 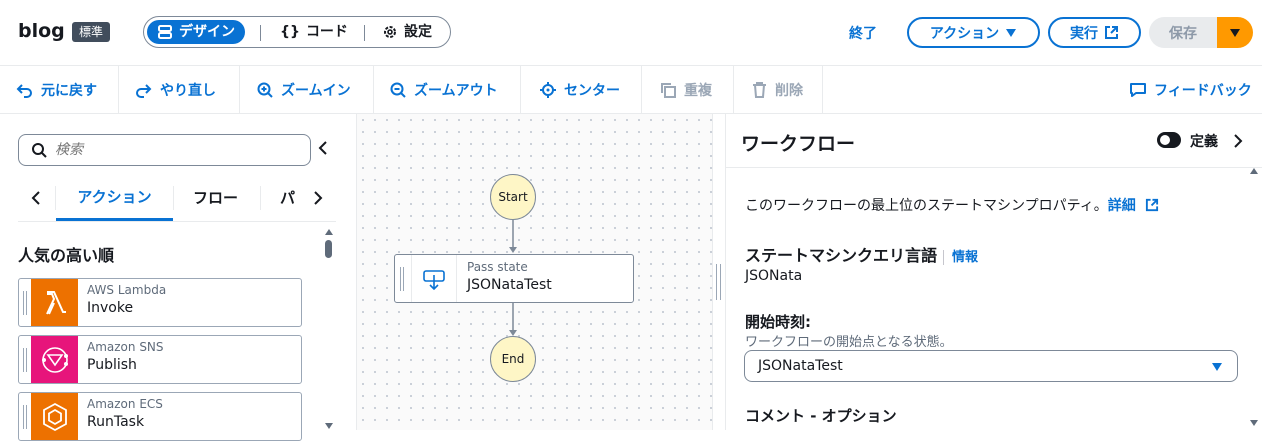 I want to click on action-name: Publish, so click(x=112, y=365).